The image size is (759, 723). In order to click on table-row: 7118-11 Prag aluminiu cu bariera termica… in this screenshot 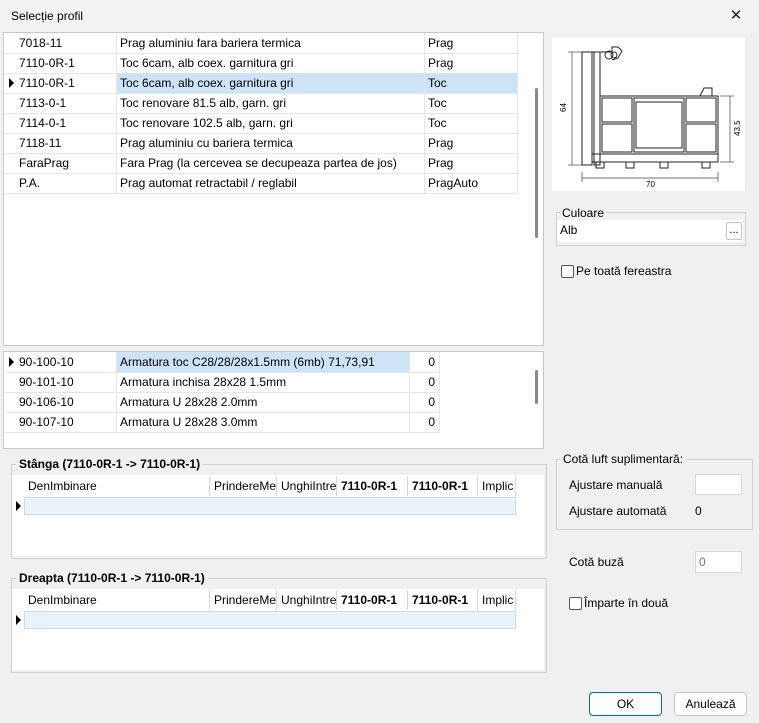, I will do `click(261, 143)`.